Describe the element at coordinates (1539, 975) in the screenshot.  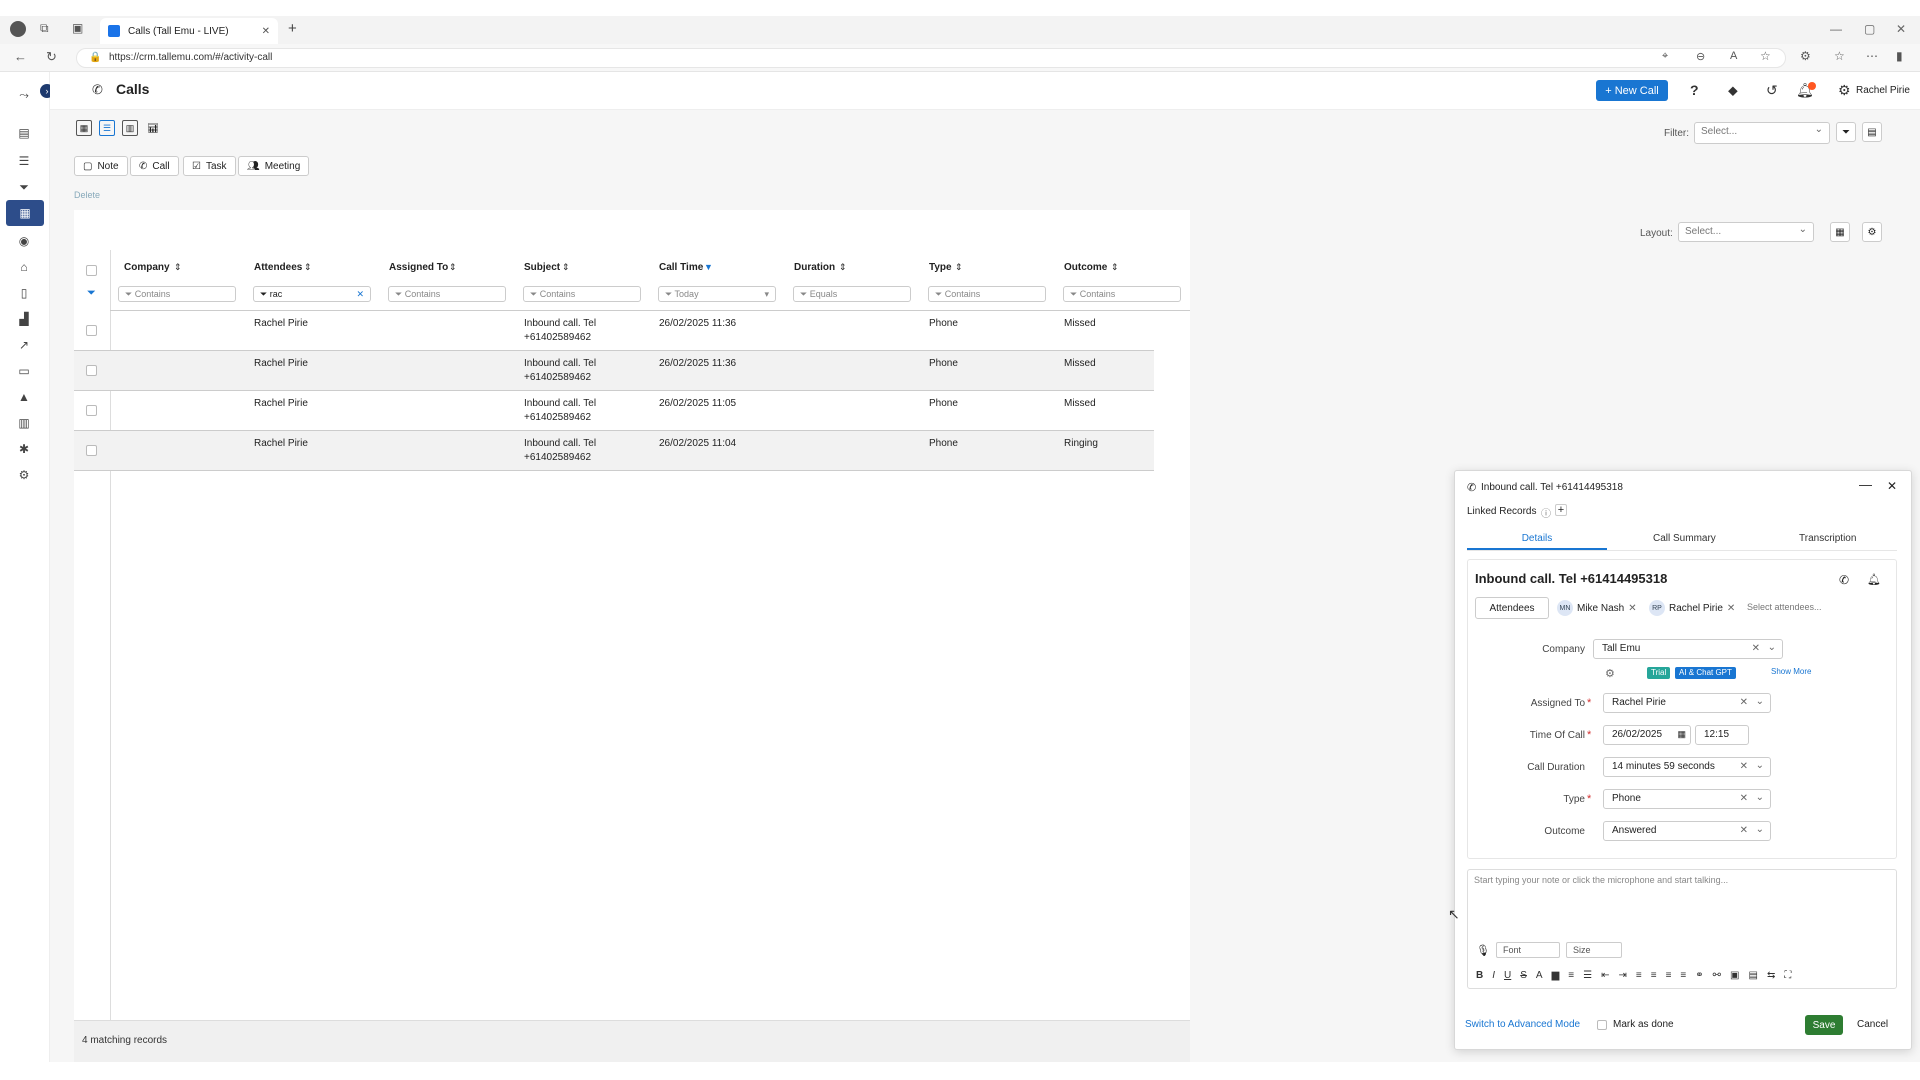
I see `text-color-icon: A` at that location.